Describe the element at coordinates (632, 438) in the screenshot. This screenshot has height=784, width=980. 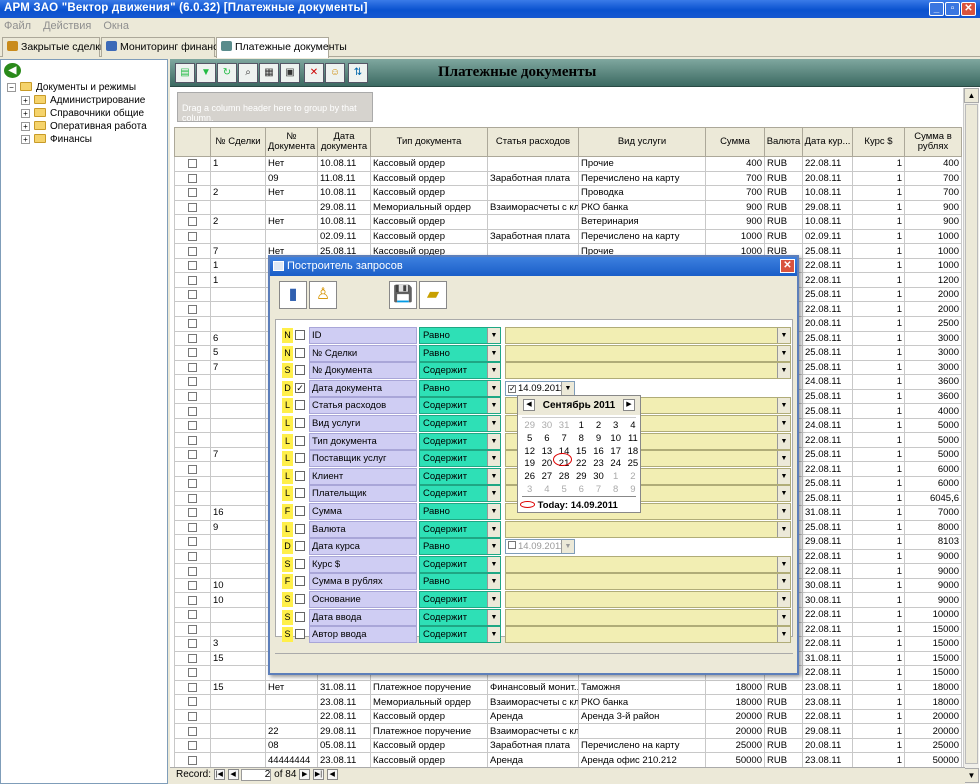
I see `calendar-day: 11` at that location.